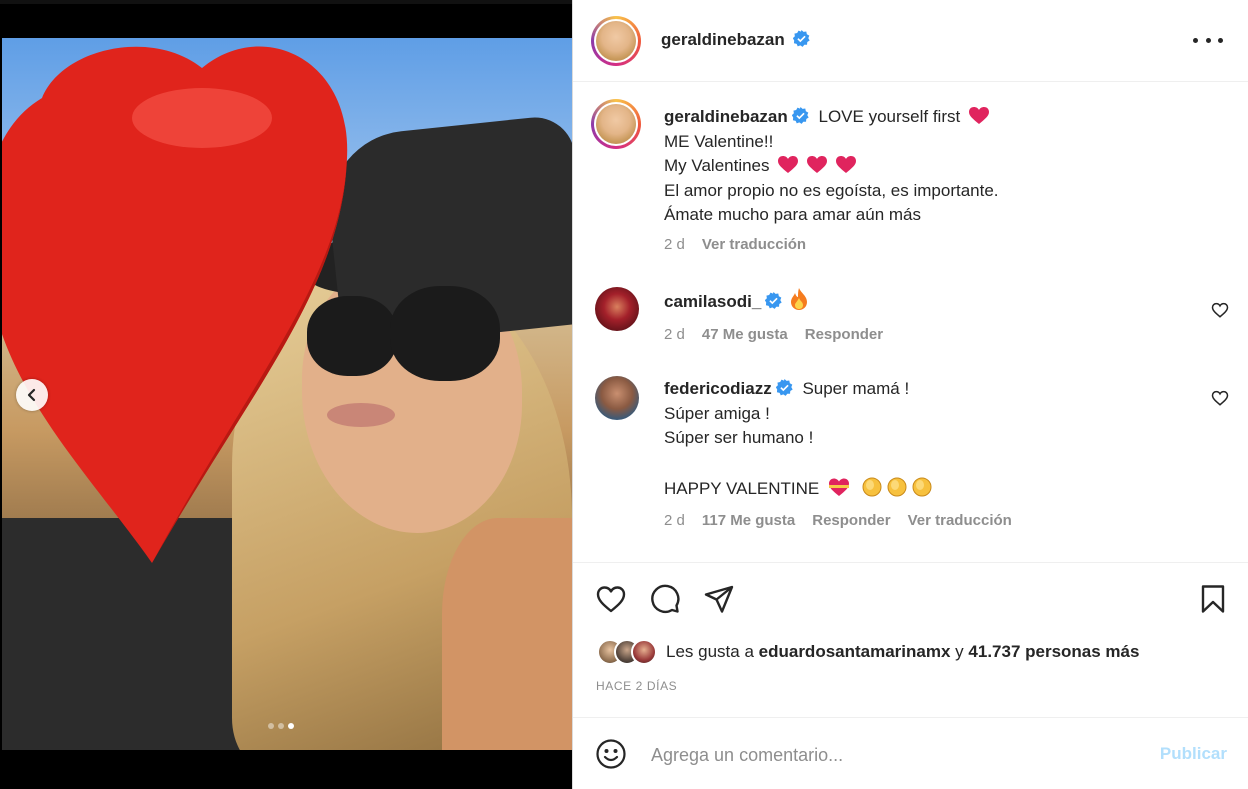 The width and height of the screenshot is (1248, 789). I want to click on heart-ribbon-emoji-icon, so click(839, 487).